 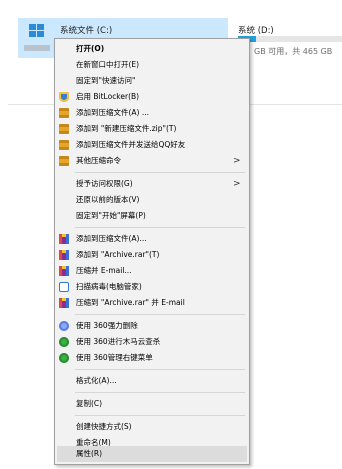 What do you see at coordinates (114, 357) in the screenshot?
I see `menu-item-label: 使用 360管理右键菜单` at bounding box center [114, 357].